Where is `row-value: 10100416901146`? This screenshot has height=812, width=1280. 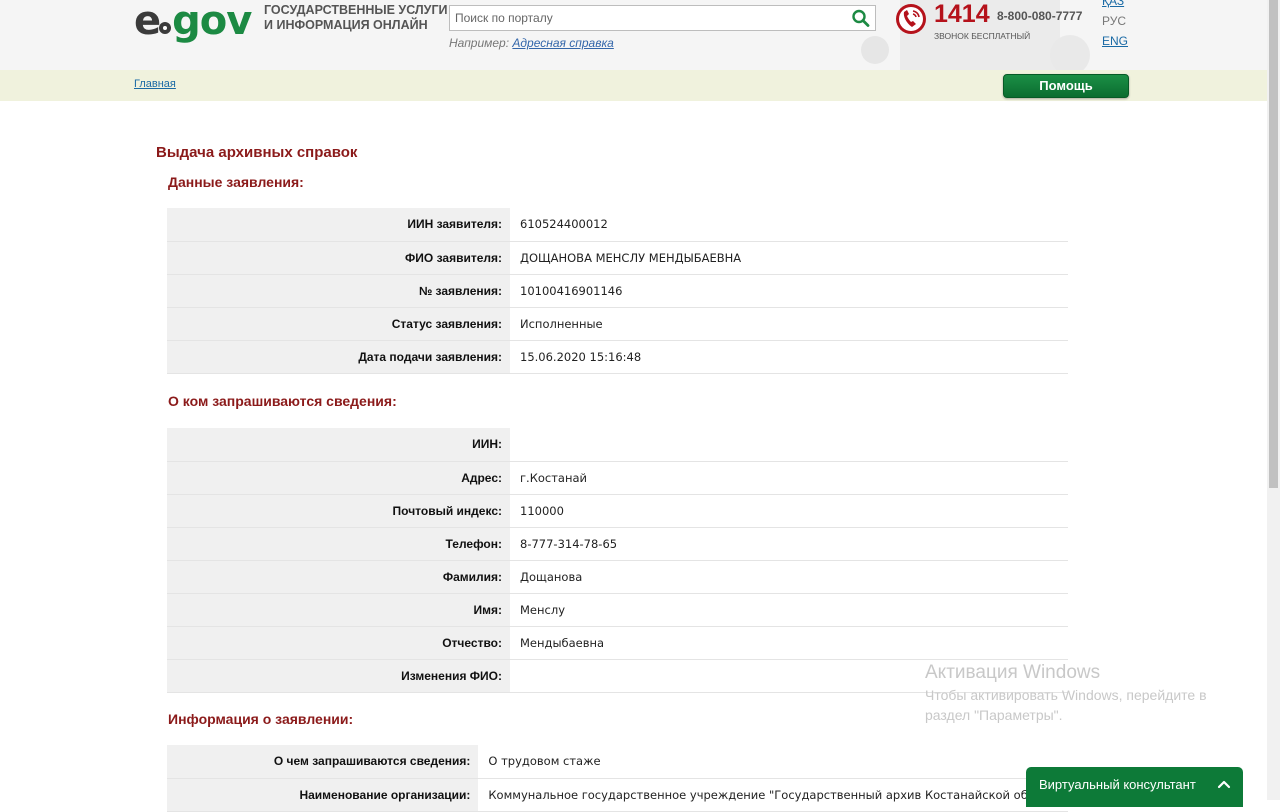 row-value: 10100416901146 is located at coordinates (789, 291).